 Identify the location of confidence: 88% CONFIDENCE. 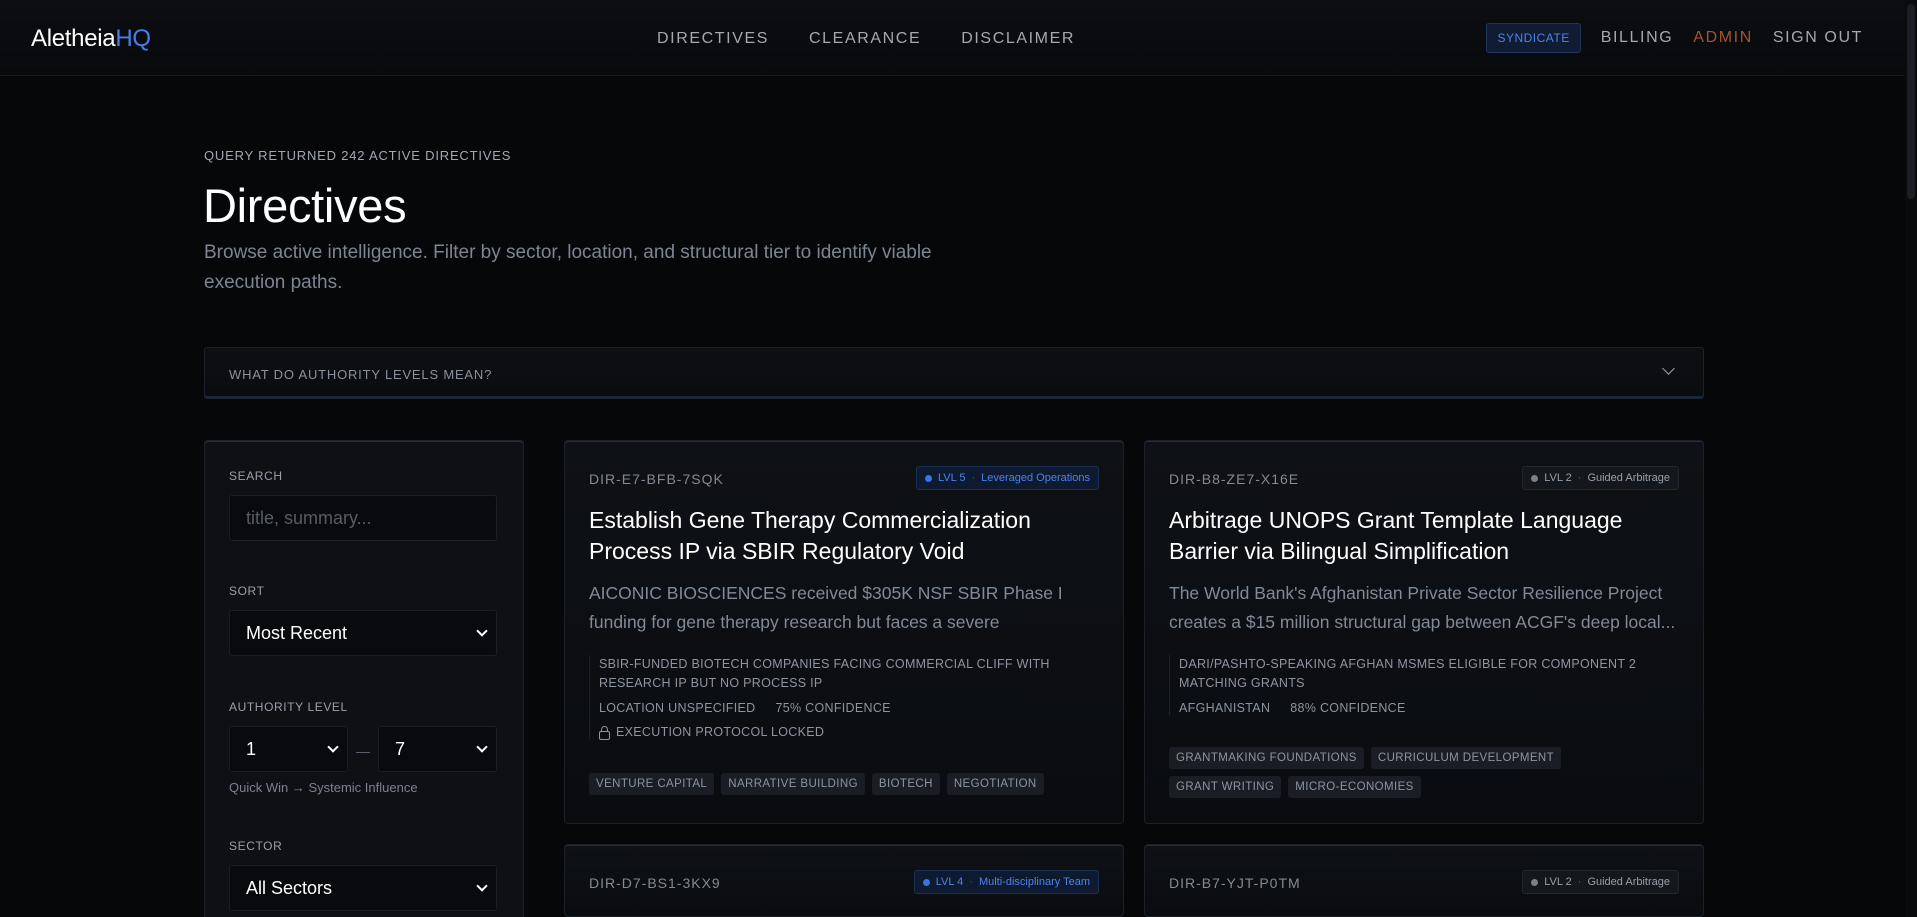
(1348, 708).